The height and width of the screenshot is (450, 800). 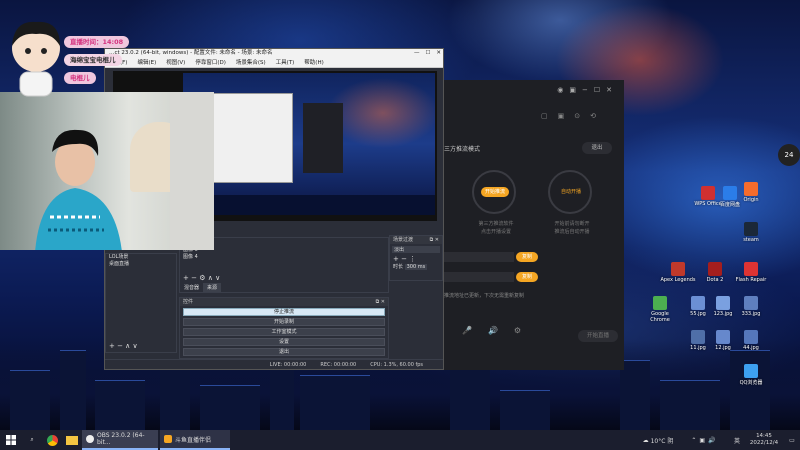 What do you see at coordinates (72, 440) in the screenshot?
I see `folder-icon` at bounding box center [72, 440].